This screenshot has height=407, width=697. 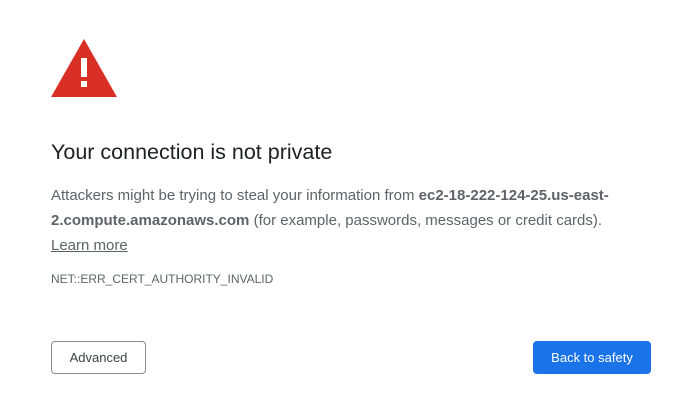 What do you see at coordinates (98, 357) in the screenshot?
I see `advanced-button: Advanced` at bounding box center [98, 357].